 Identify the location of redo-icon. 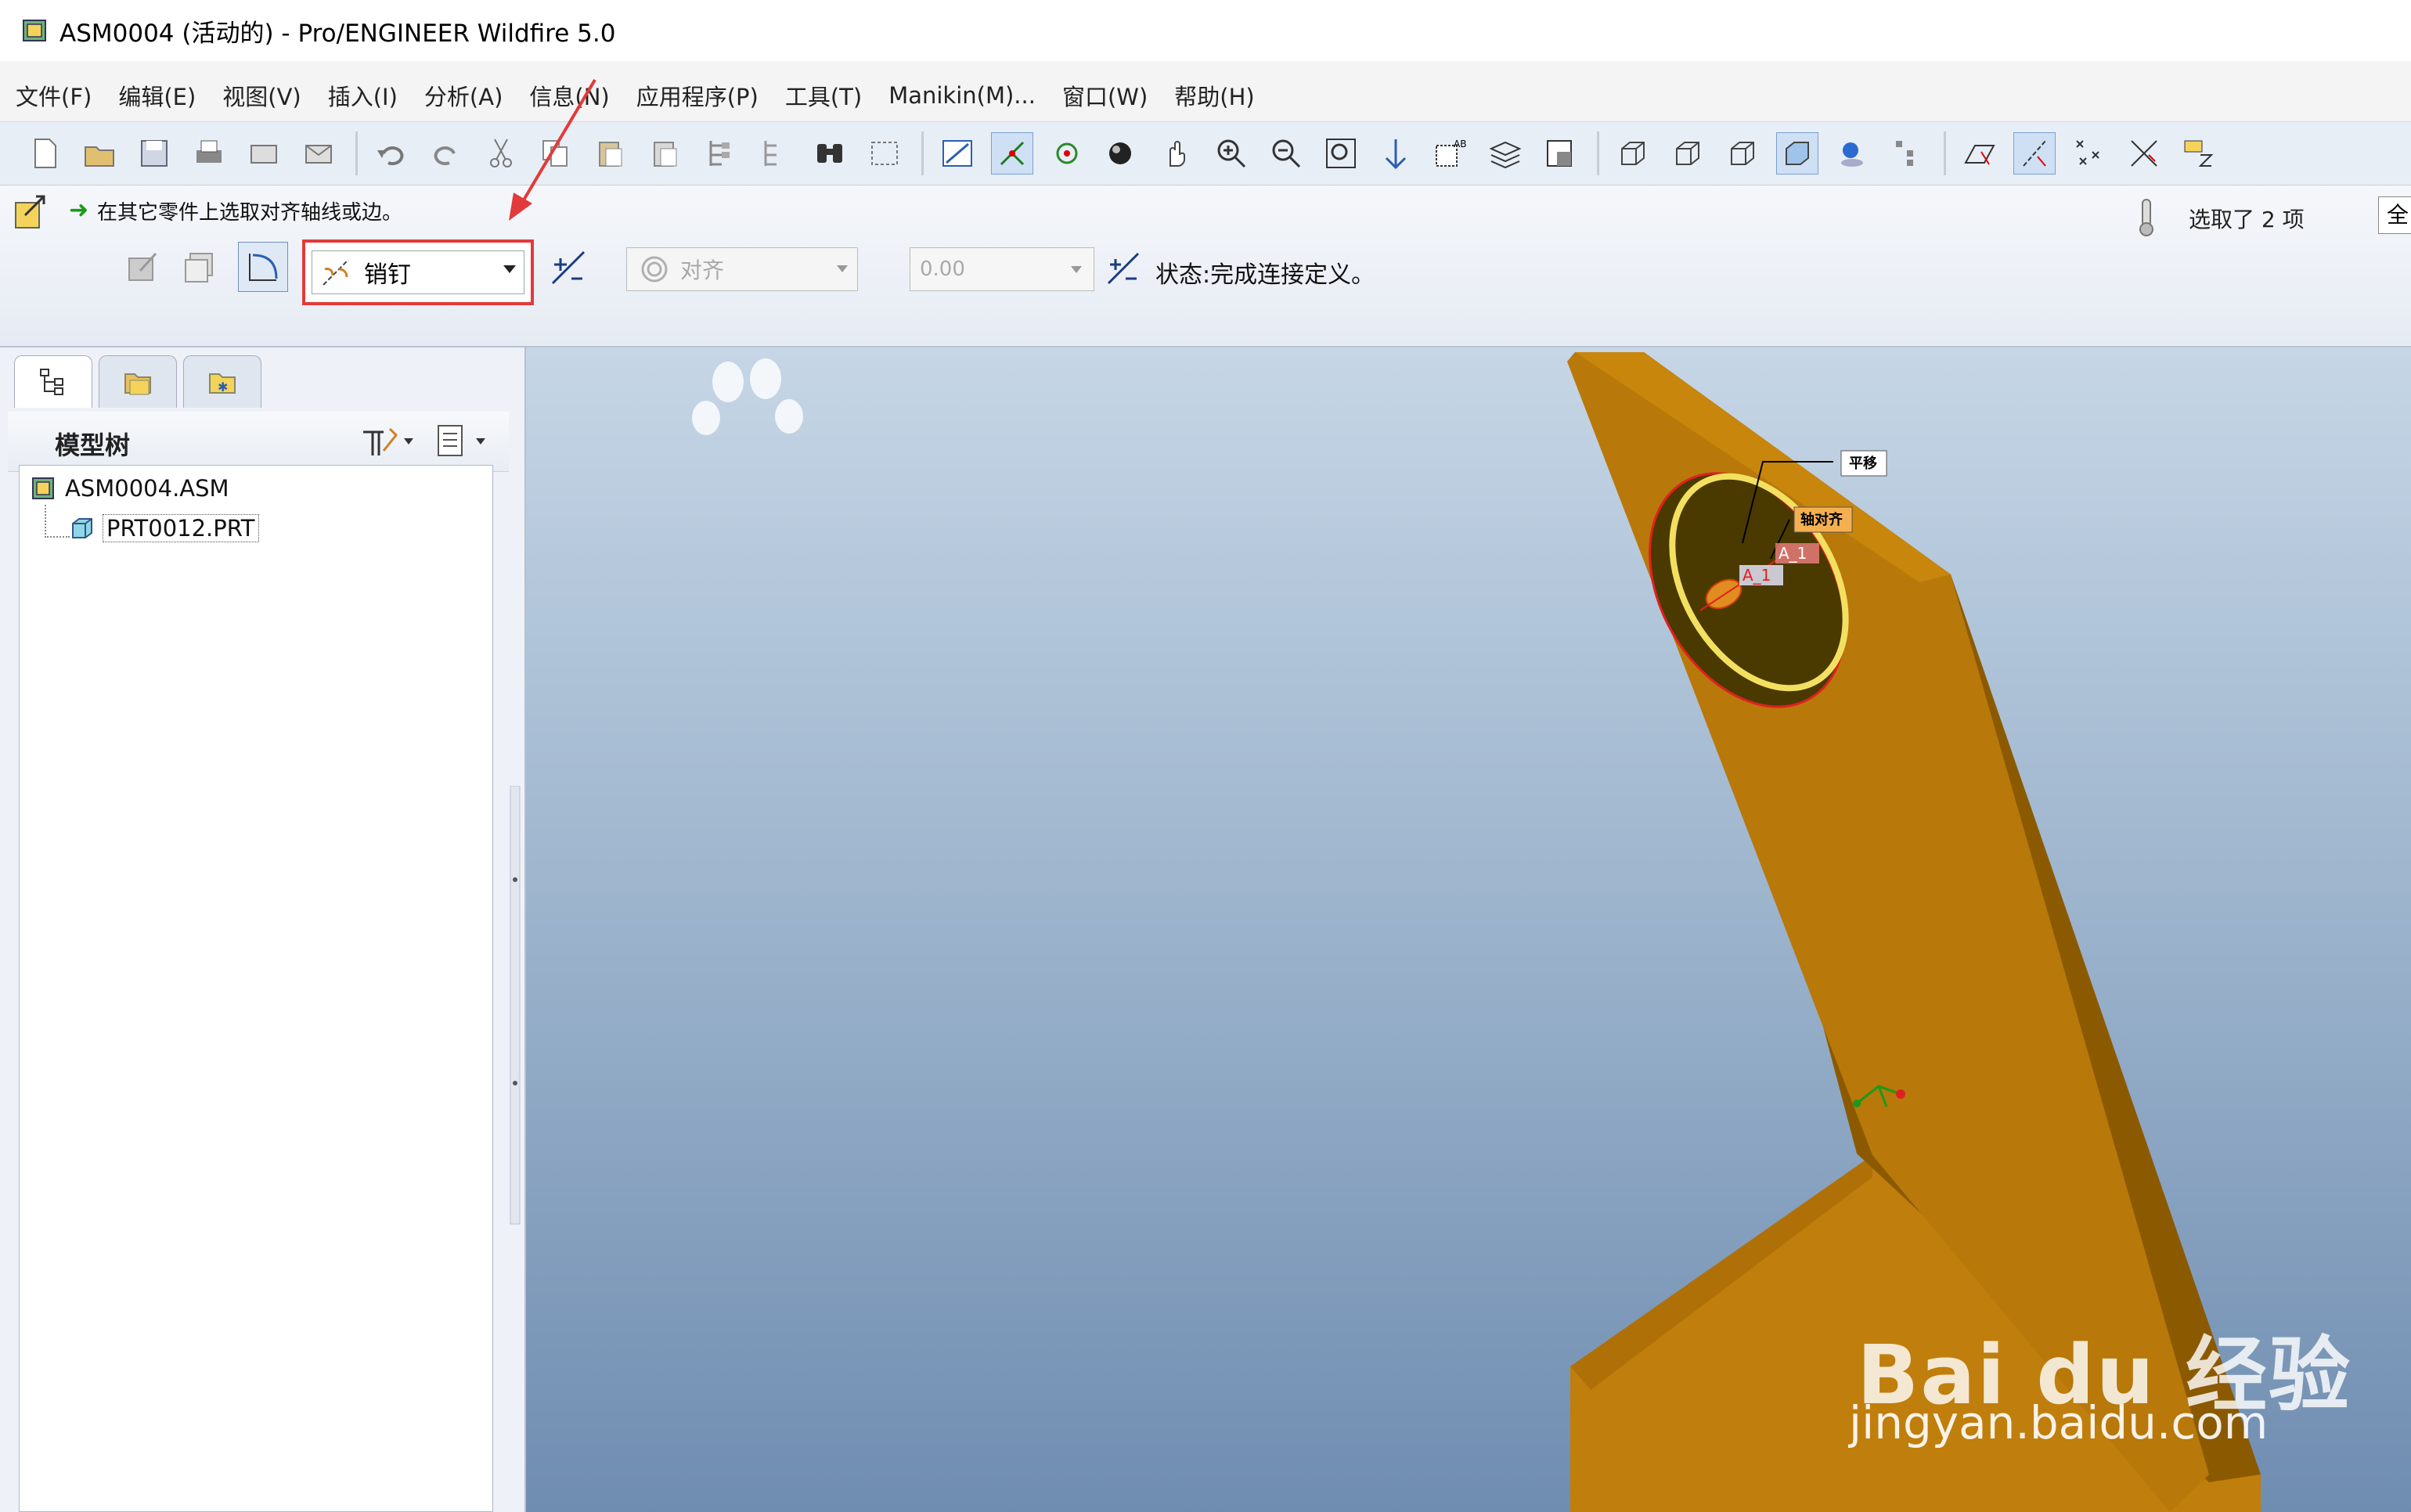
(446, 153).